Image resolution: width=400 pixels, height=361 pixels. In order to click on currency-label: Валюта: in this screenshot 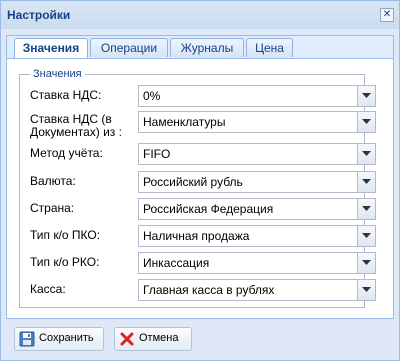, I will do `click(53, 181)`.